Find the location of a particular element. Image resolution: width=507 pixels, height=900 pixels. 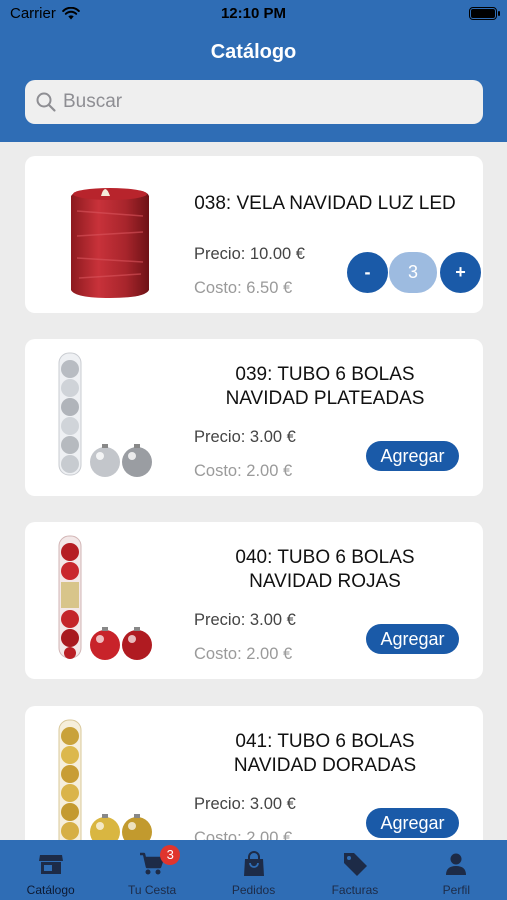

product-title: 038: VELA NAVIDAD LUZ LED is located at coordinates (325, 203).